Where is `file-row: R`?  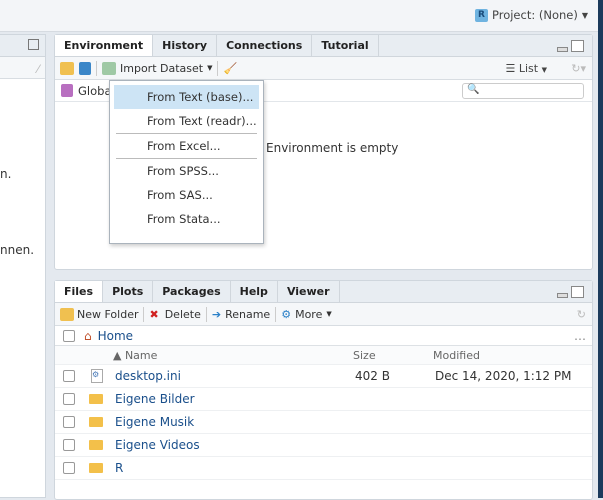
file-row: R is located at coordinates (323, 468).